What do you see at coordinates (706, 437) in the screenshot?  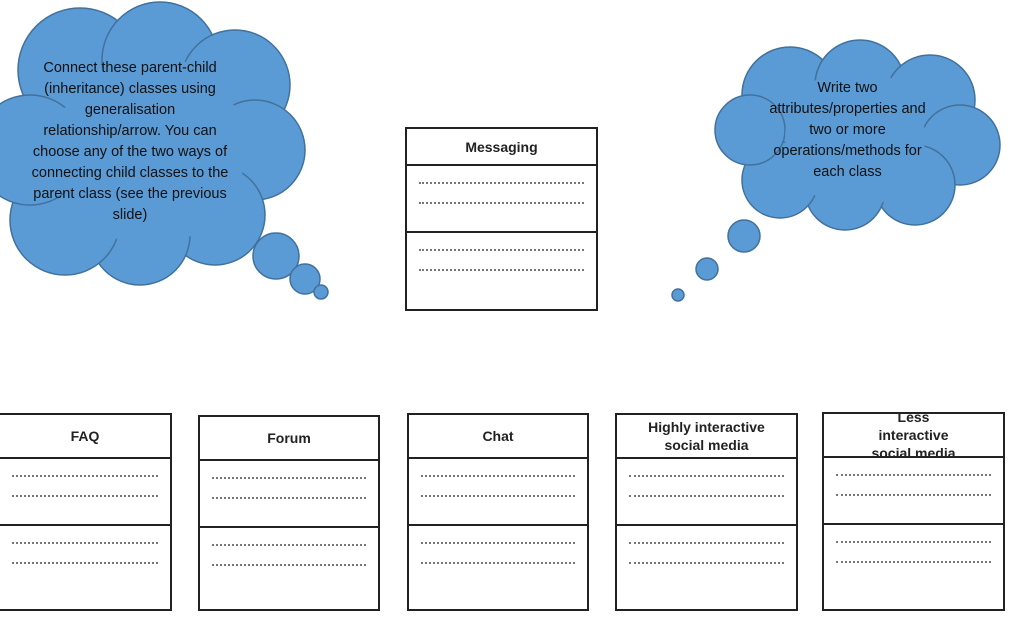 I see `class-name: Highly interactive social media` at bounding box center [706, 437].